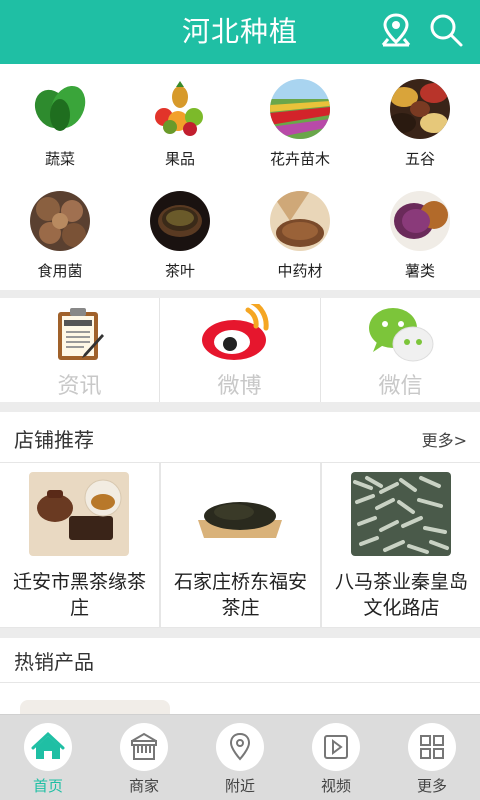 The image size is (480, 800). I want to click on nav-nearby: 附近, so click(240, 757).